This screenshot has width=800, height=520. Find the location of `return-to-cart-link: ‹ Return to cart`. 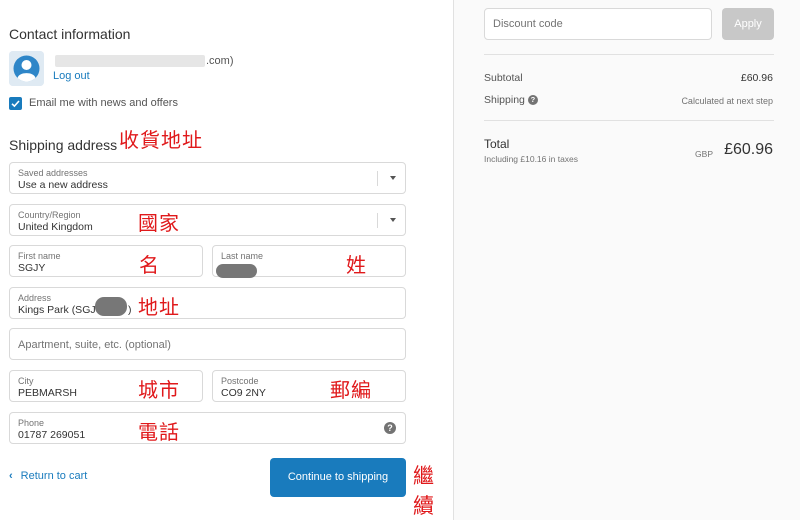

return-to-cart-link: ‹ Return to cart is located at coordinates (48, 476).